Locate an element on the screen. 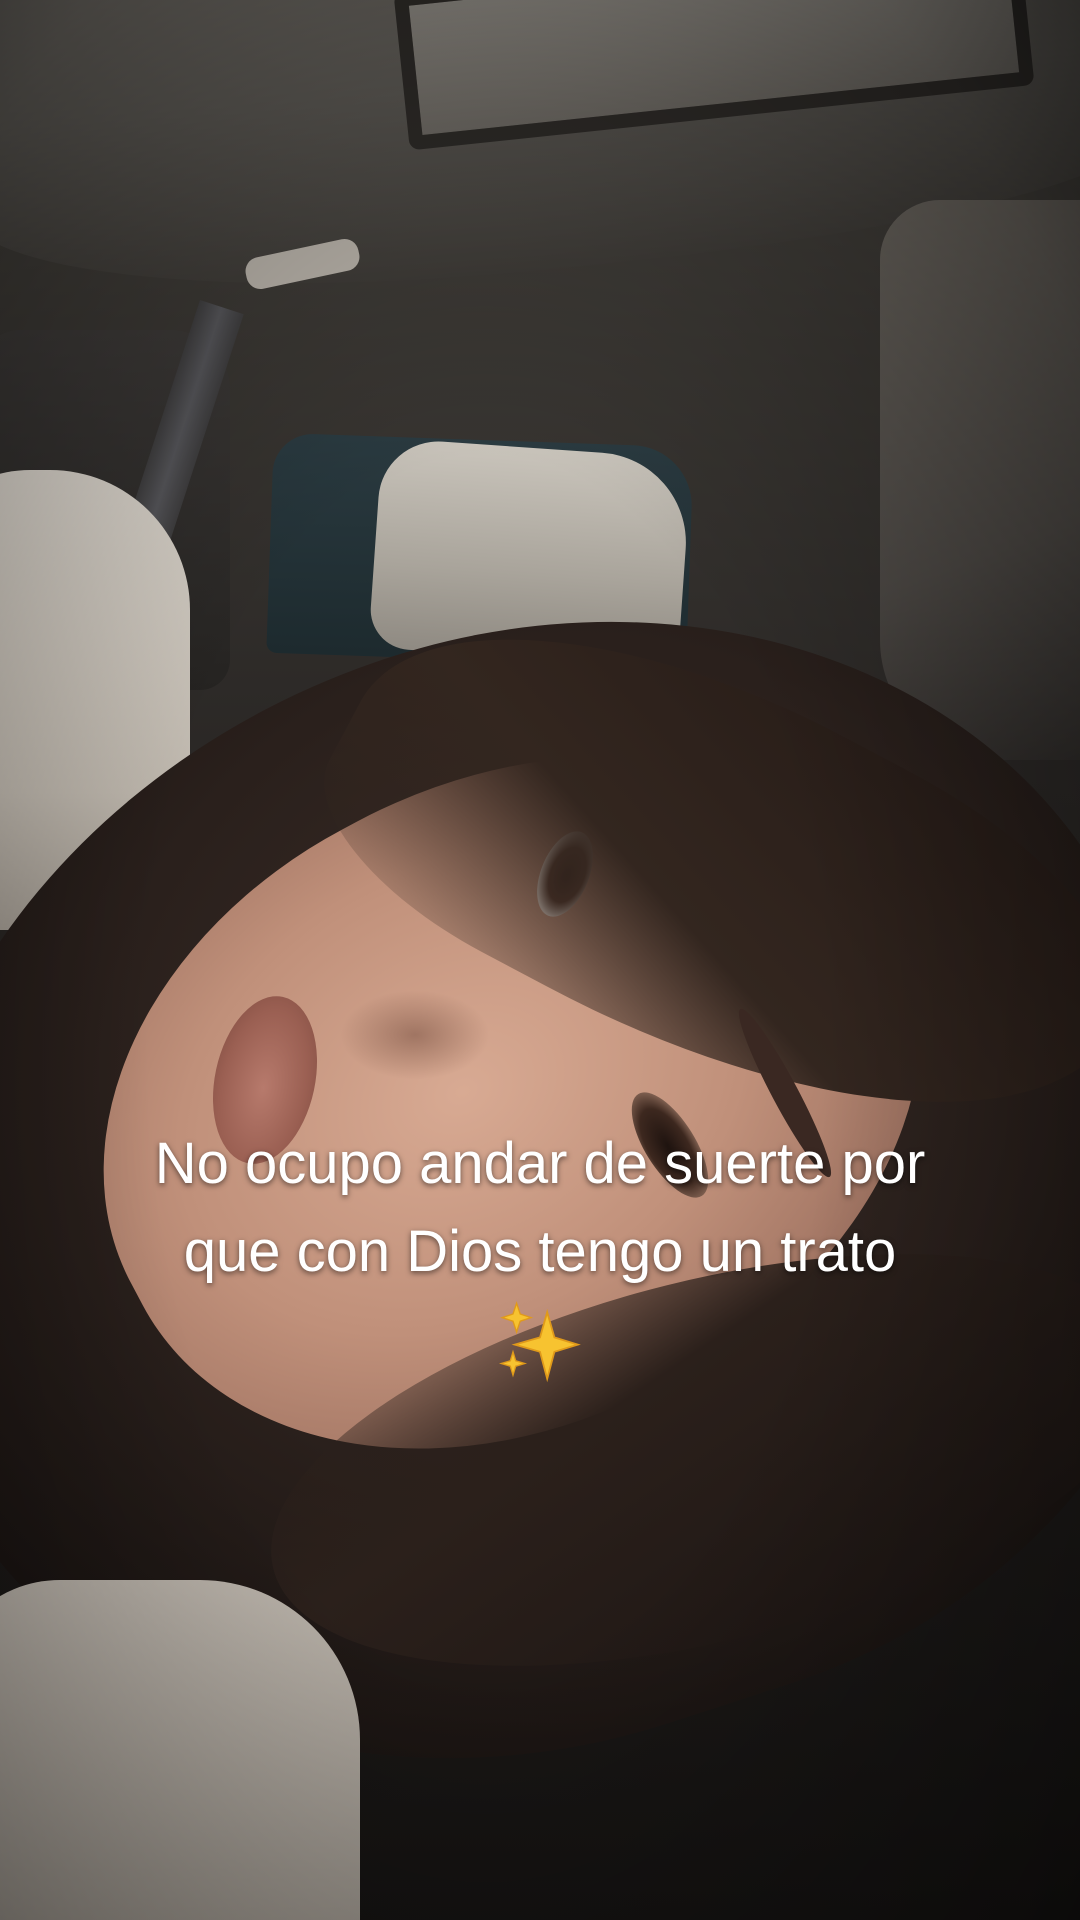 The width and height of the screenshot is (1080, 1920). caption-line-2: que con Dios tengo un trato is located at coordinates (540, 1251).